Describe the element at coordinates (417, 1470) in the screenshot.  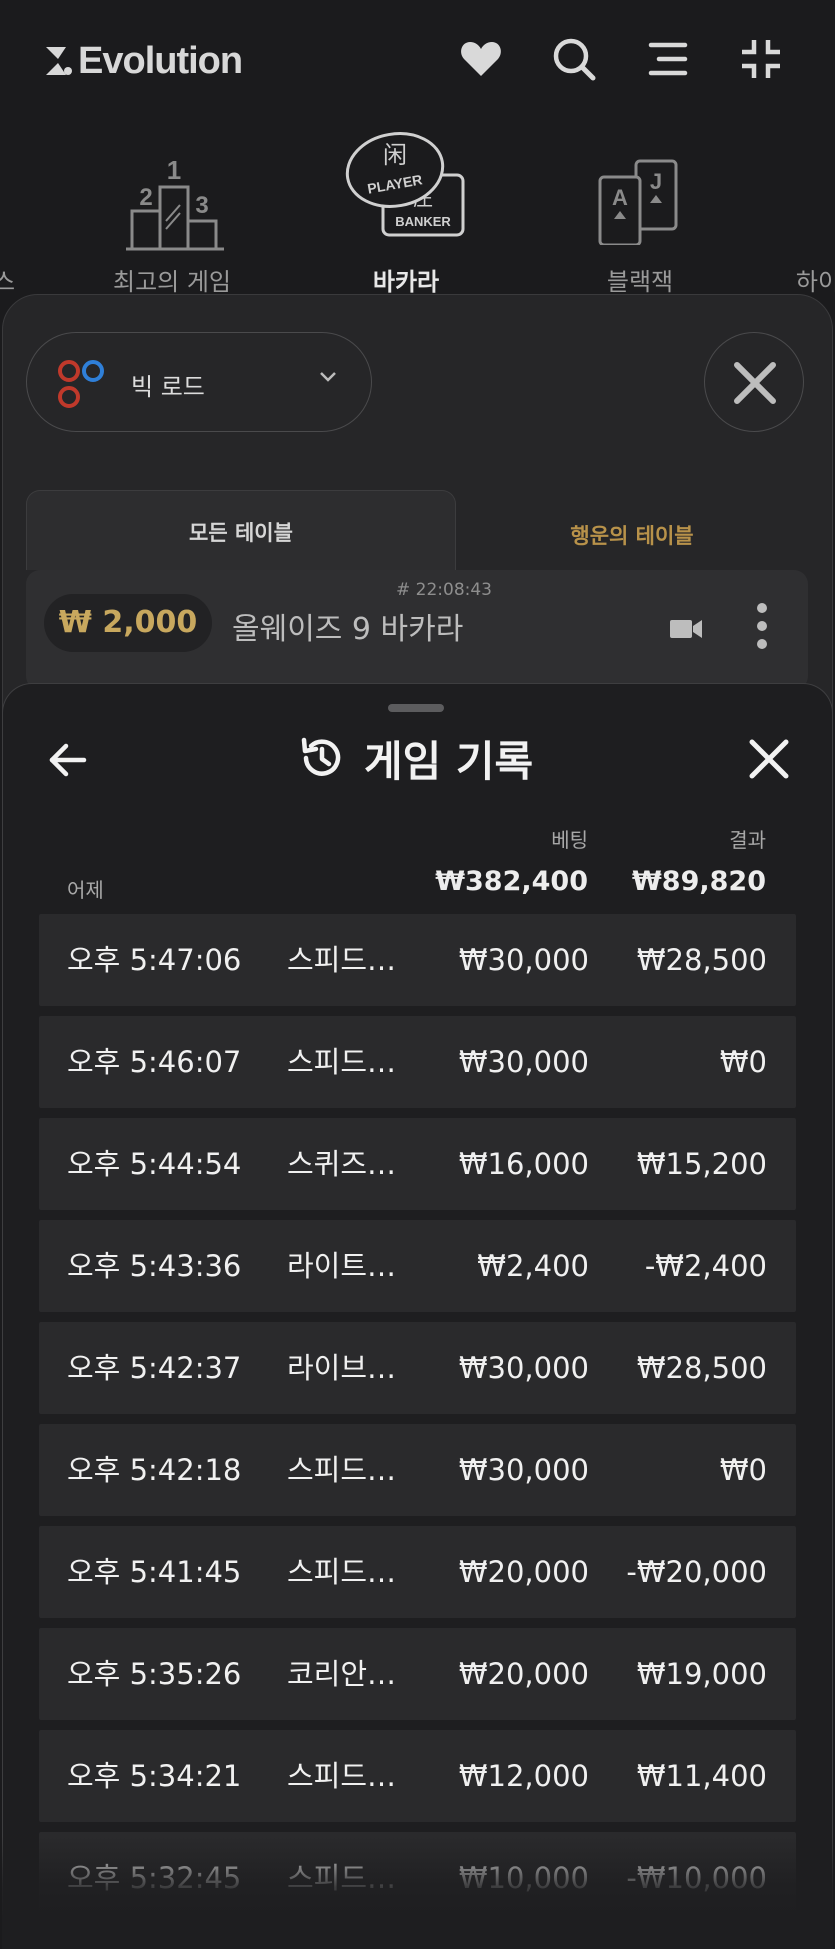
I see `history-row: 오후 5:42:18 스피드… ₩30,000 ₩0` at that location.